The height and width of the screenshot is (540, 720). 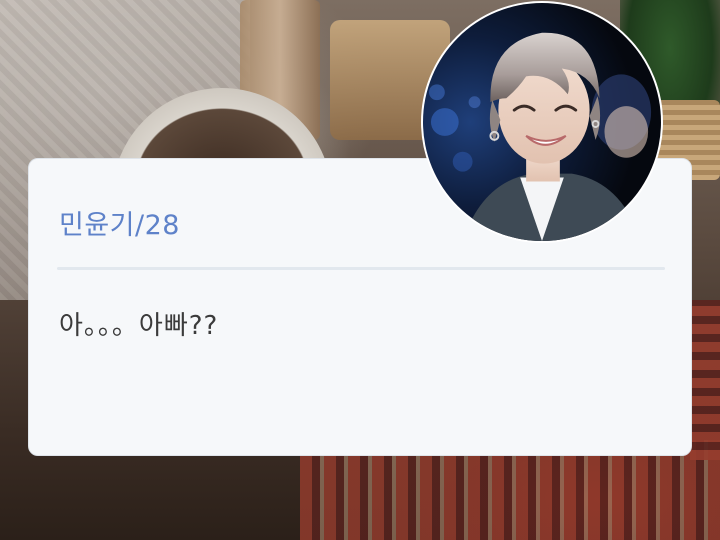 I want to click on avatar-photo-icon, so click(x=542, y=122).